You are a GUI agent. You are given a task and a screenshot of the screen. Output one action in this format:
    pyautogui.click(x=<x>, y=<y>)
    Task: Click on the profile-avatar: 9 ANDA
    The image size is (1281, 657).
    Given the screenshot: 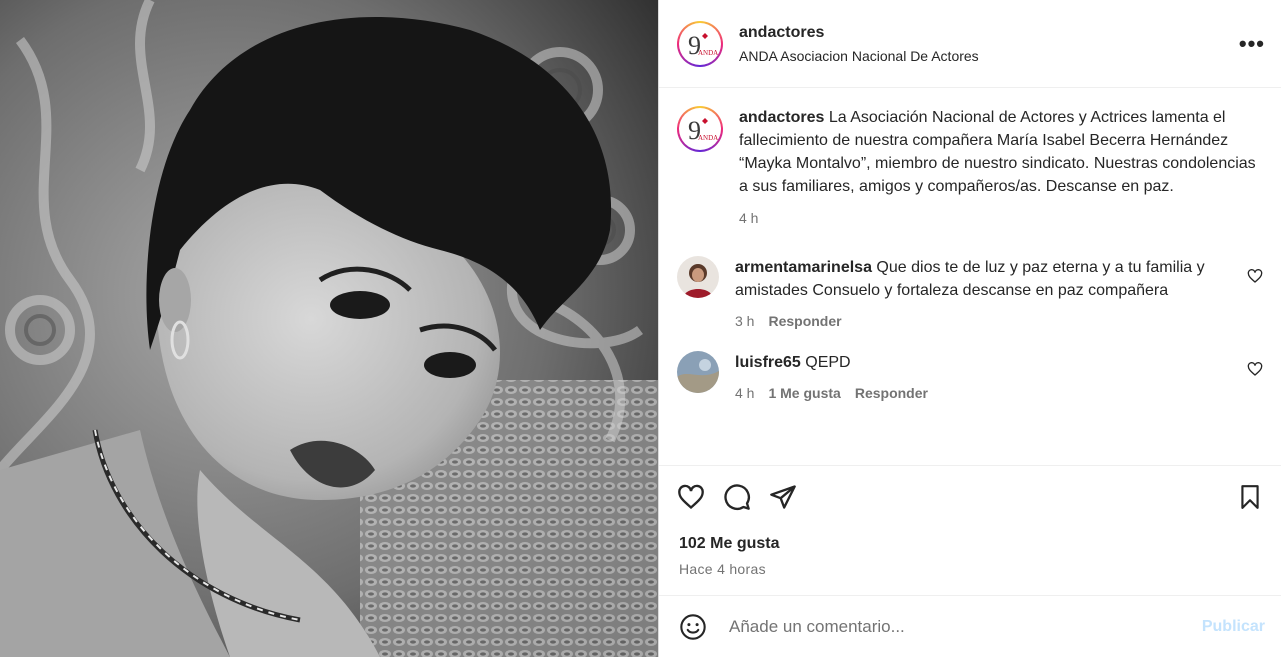 What is the action you would take?
    pyautogui.click(x=700, y=43)
    